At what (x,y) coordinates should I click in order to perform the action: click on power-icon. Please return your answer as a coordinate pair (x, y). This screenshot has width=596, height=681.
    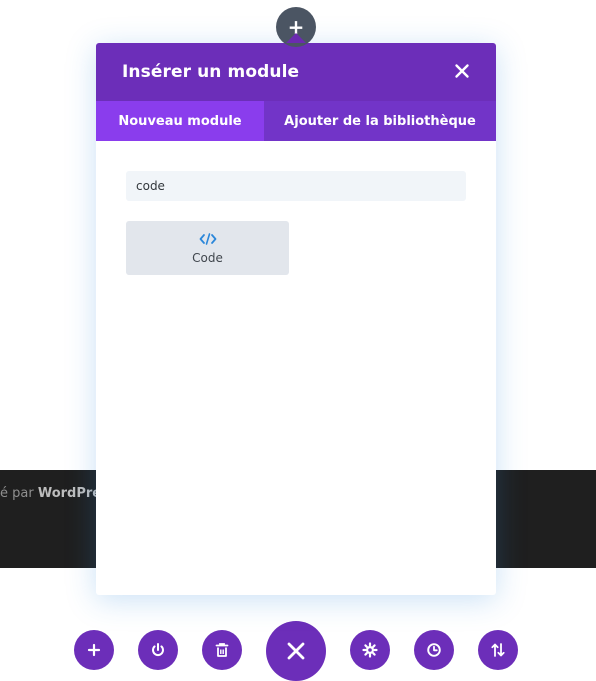
    Looking at the image, I should click on (158, 649).